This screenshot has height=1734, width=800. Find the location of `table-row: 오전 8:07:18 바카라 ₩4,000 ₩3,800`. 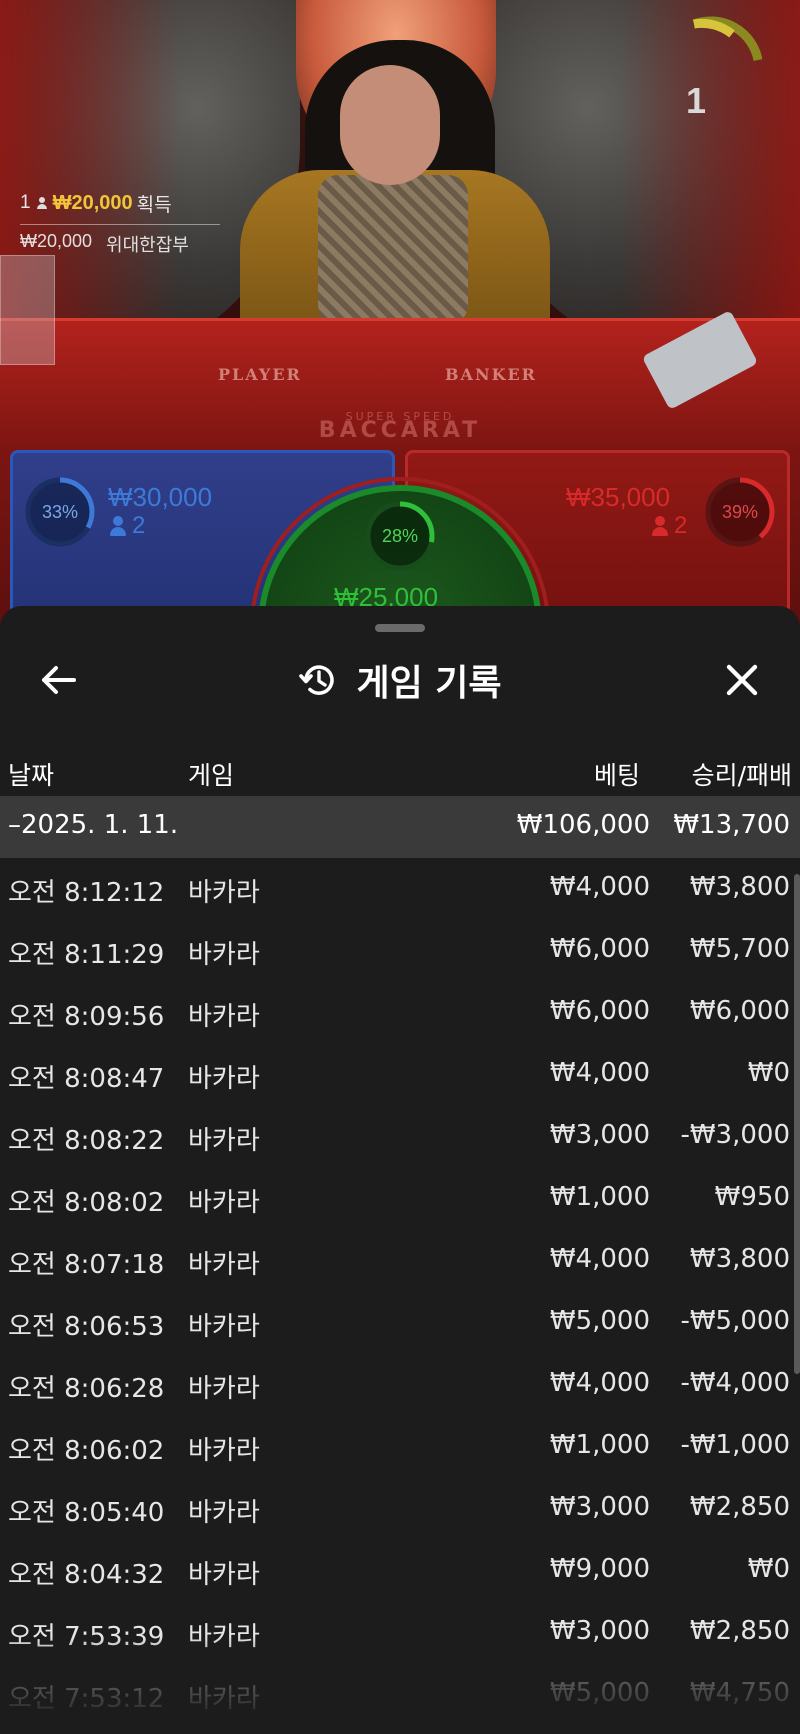

table-row: 오전 8:07:18 바카라 ₩4,000 ₩3,800 is located at coordinates (395, 1261).